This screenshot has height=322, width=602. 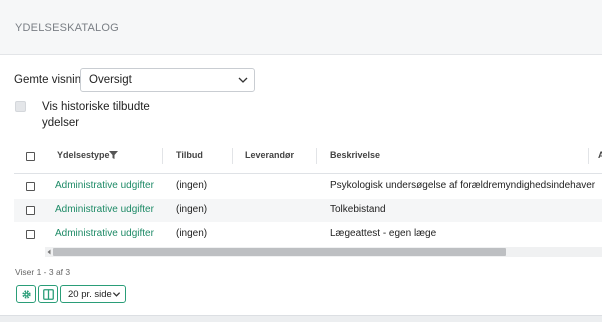 What do you see at coordinates (383, 233) in the screenshot?
I see `beskrivelse-cell: Lægeattest - egen læge` at bounding box center [383, 233].